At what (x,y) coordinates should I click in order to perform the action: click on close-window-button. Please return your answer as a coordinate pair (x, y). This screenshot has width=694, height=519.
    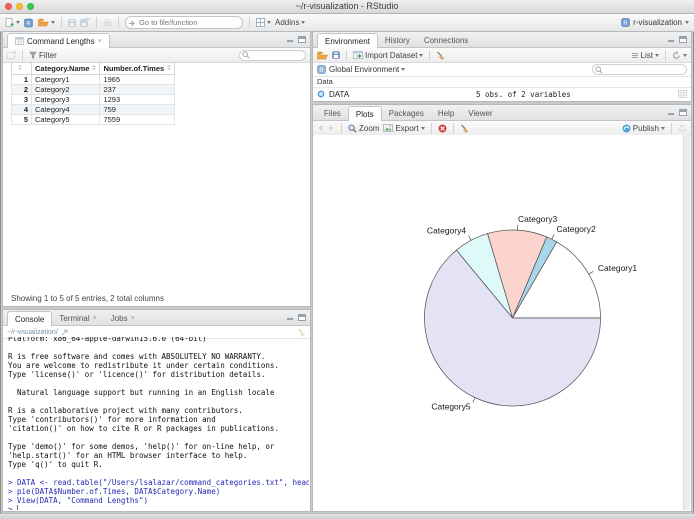
    Looking at the image, I should click on (8, 6).